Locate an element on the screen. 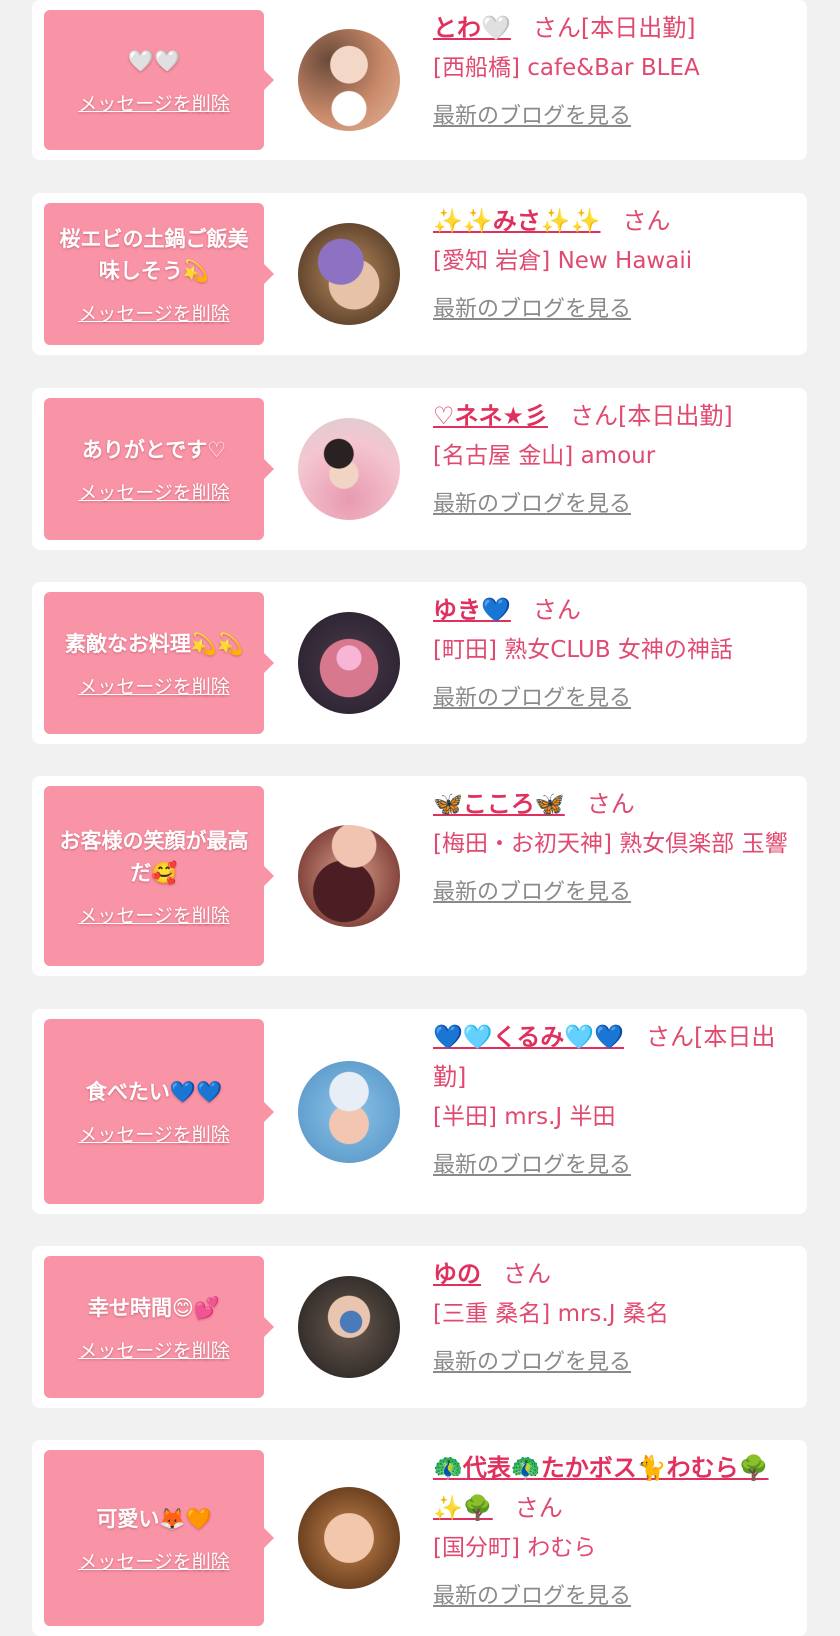 The width and height of the screenshot is (840, 1636). cast-name-link: ゆの is located at coordinates (457, 1274).